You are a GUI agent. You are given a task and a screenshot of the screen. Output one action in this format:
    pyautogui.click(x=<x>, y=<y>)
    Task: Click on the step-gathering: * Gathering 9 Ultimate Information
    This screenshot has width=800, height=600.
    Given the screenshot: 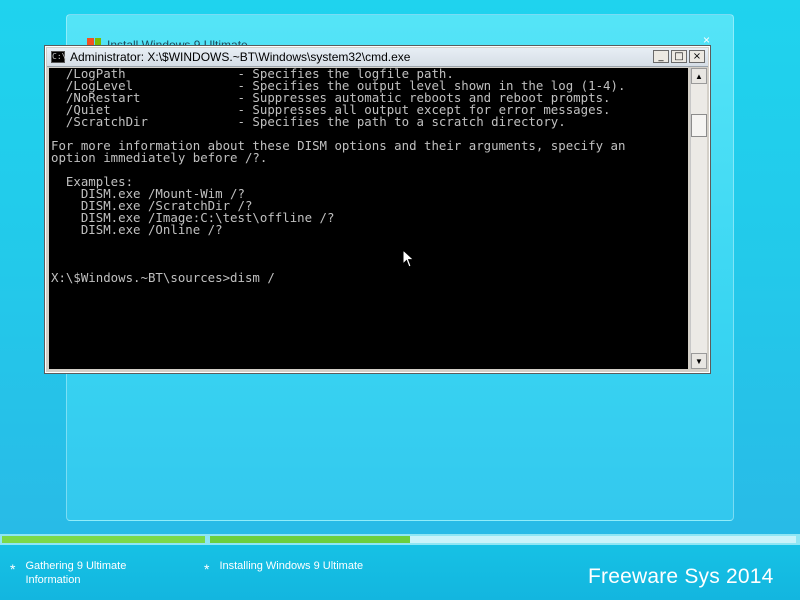 What is the action you would take?
    pyautogui.click(x=68, y=572)
    